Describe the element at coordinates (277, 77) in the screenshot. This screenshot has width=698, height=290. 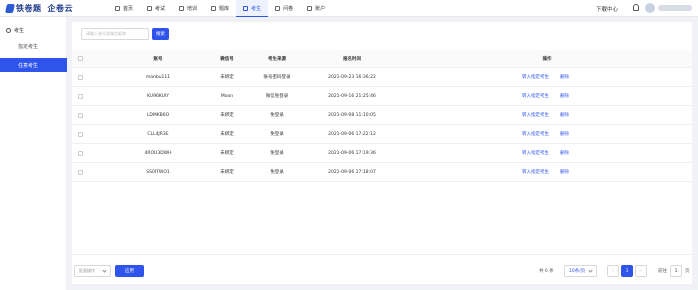
I see `cell-source: 账号密码登录` at that location.